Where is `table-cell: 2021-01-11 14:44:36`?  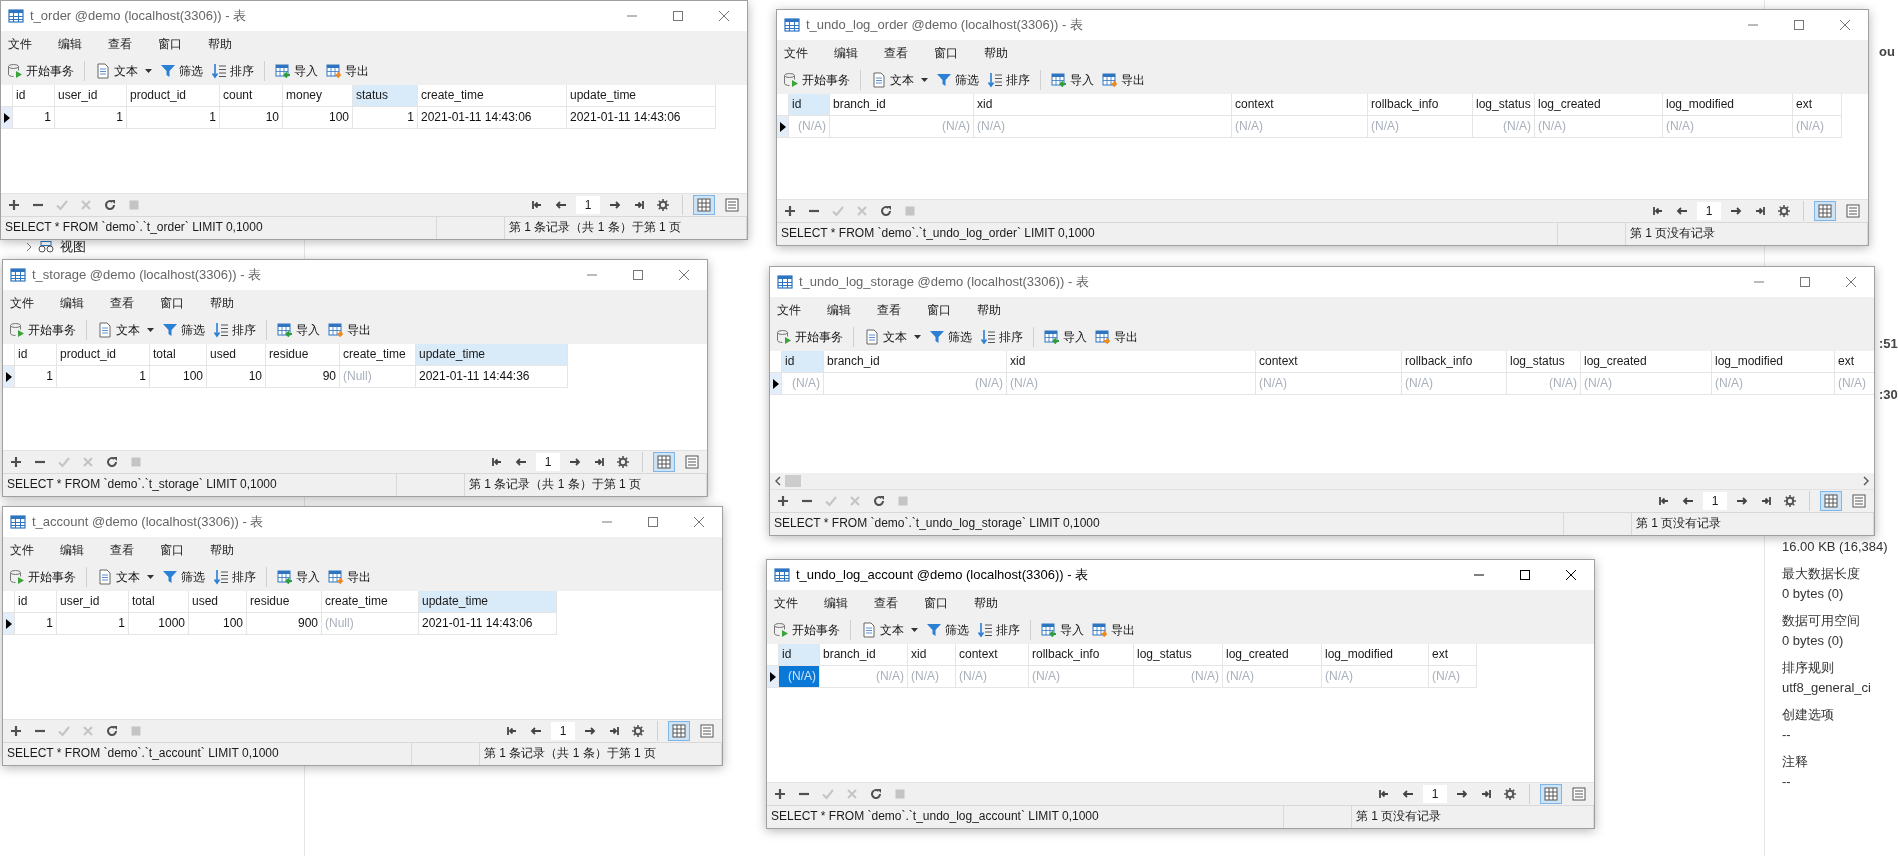 table-cell: 2021-01-11 14:44:36 is located at coordinates (492, 377).